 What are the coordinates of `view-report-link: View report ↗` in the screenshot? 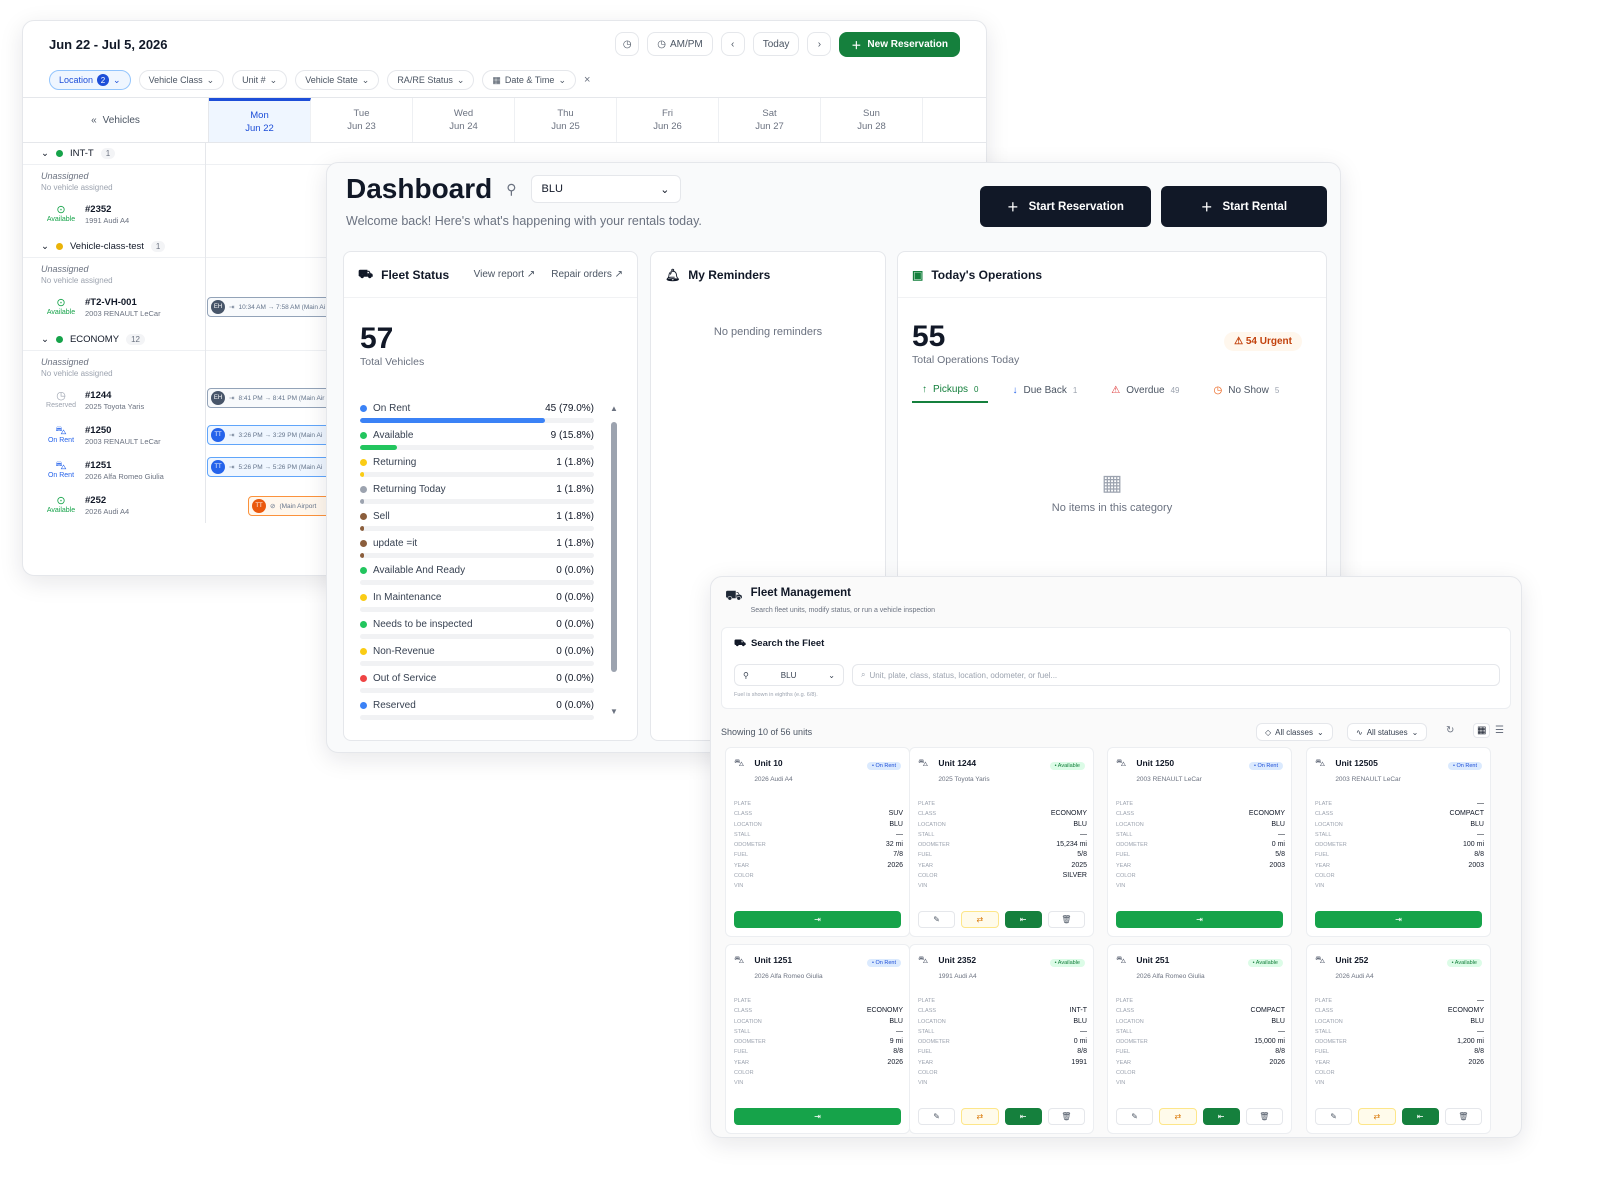 It's located at (505, 274).